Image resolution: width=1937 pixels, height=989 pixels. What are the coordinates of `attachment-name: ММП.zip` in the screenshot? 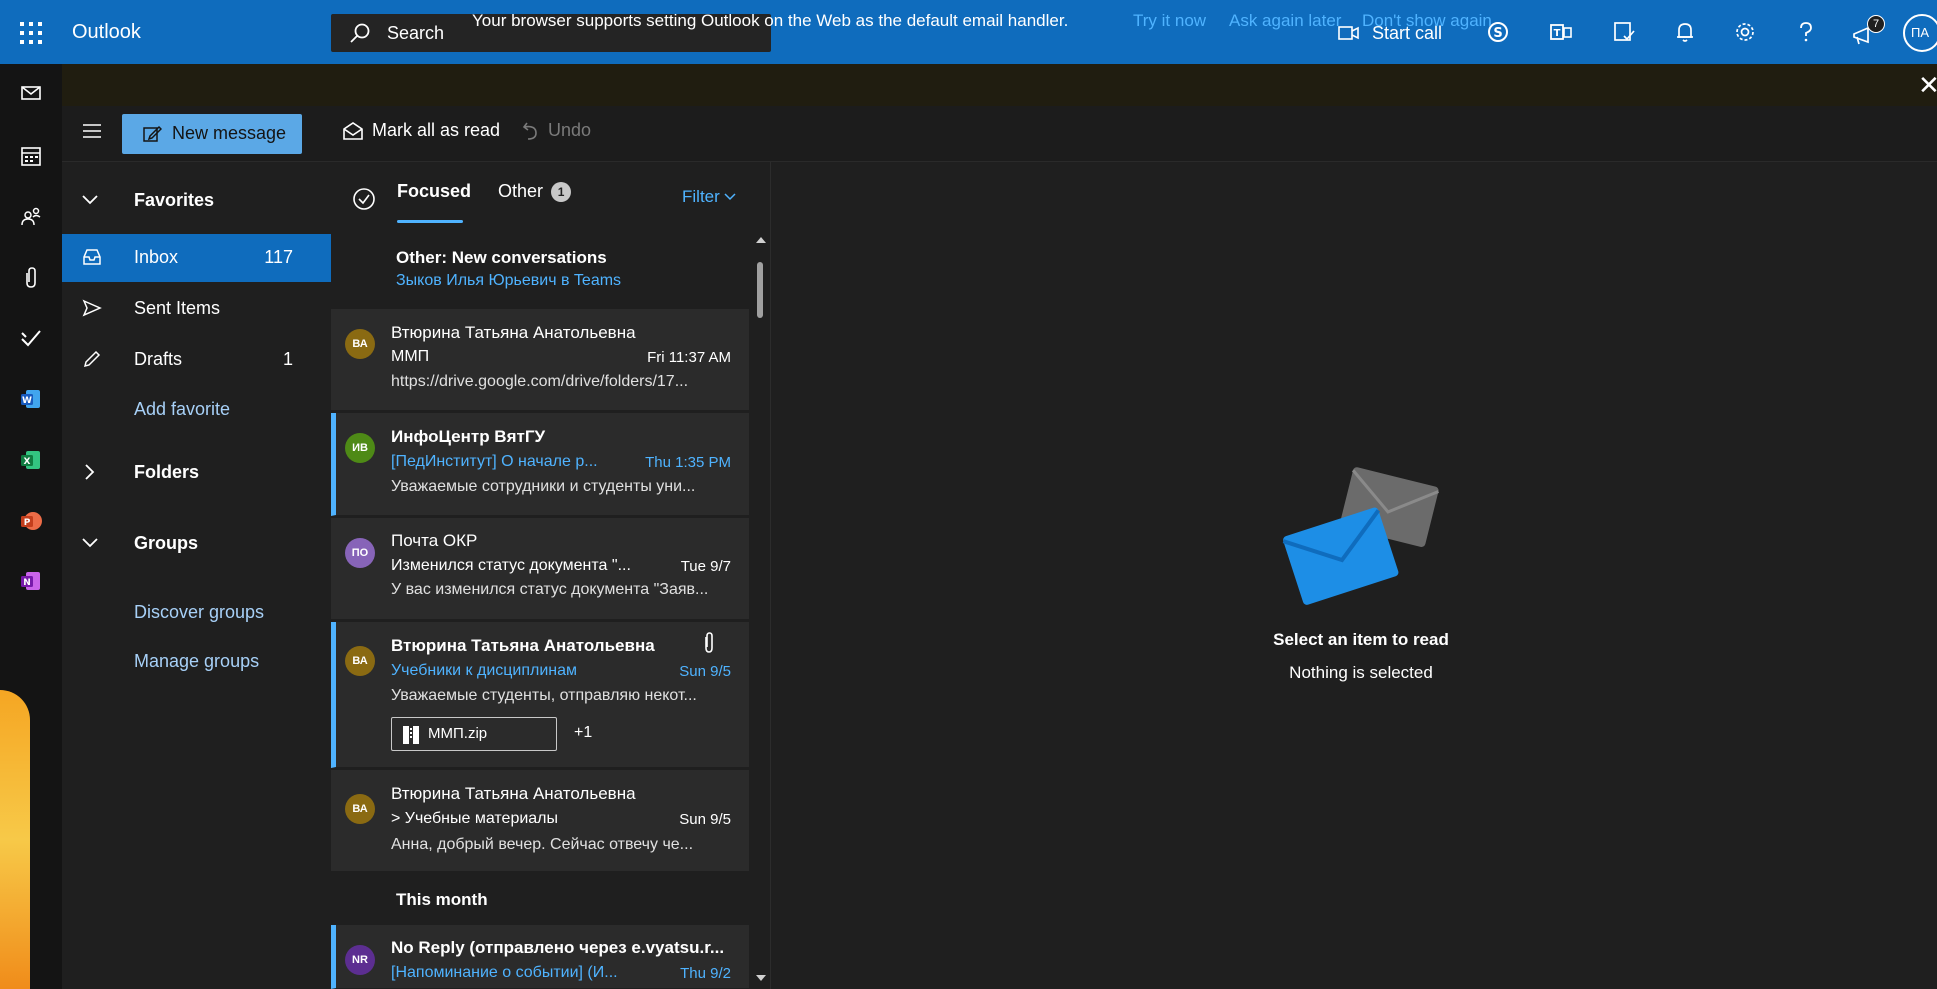 It's located at (458, 733).